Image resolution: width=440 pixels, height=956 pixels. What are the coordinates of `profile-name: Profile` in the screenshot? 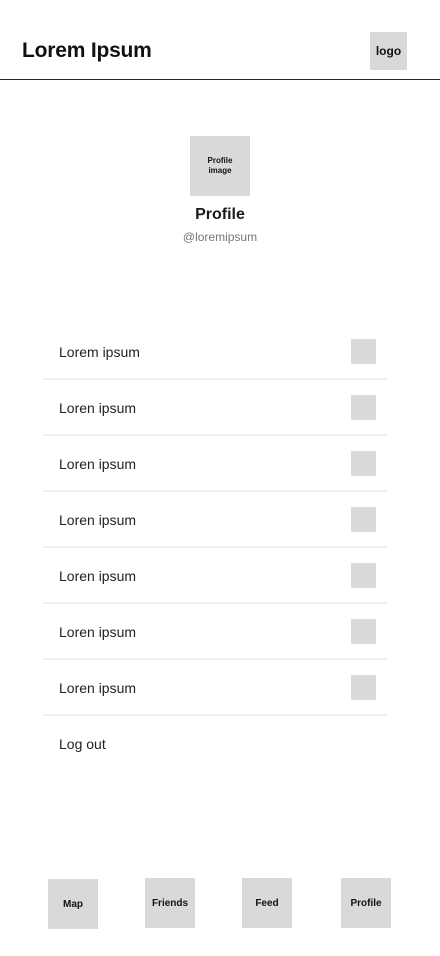 It's located at (220, 214).